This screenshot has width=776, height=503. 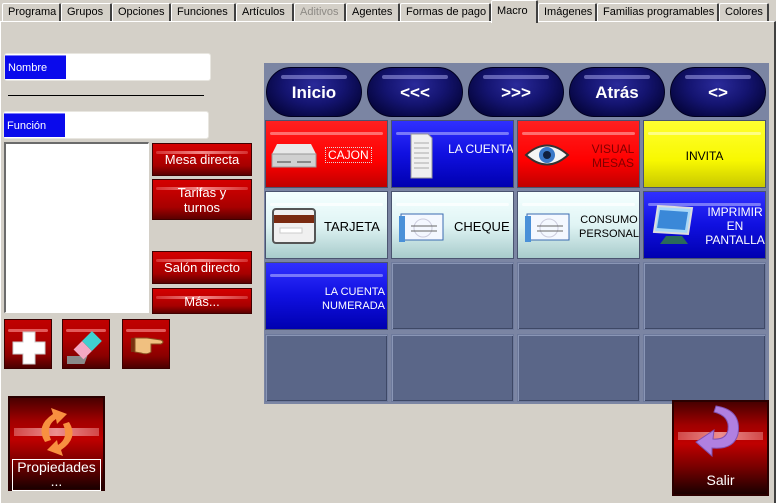 What do you see at coordinates (353, 299) in the screenshot?
I see `macro-la-cuenta-numerada-label: LA CUENTA NUMERADA` at bounding box center [353, 299].